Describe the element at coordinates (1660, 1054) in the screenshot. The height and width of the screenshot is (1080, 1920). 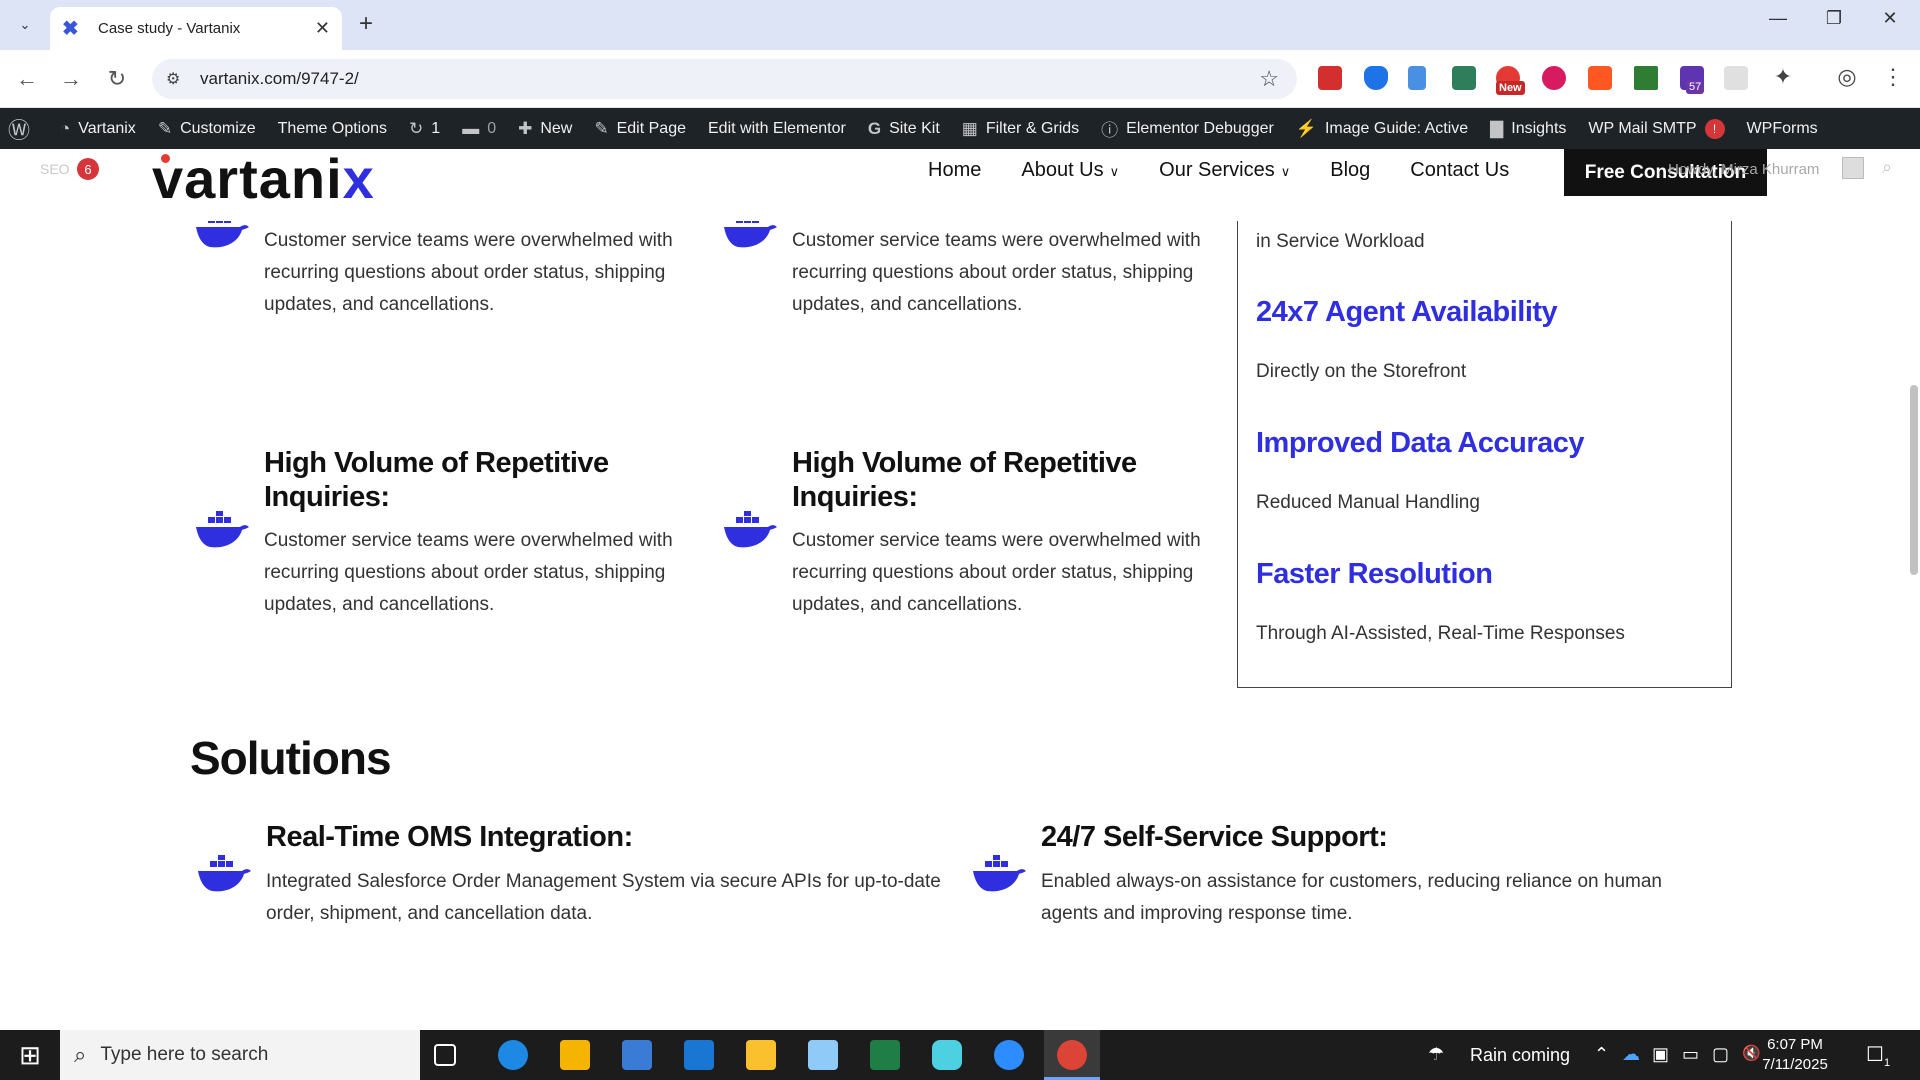
I see `meet-icon: ▣` at that location.